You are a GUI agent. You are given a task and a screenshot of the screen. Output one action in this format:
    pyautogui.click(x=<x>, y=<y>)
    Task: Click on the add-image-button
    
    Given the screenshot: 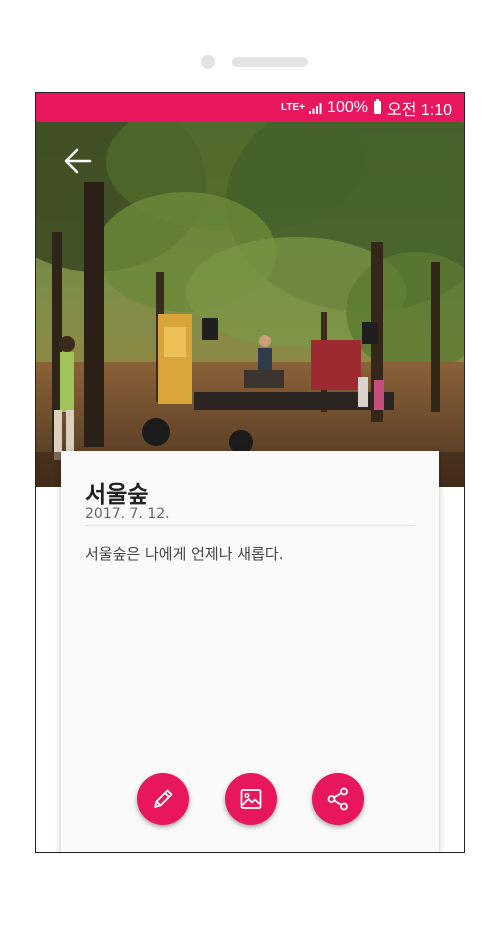 What is the action you would take?
    pyautogui.click(x=251, y=799)
    